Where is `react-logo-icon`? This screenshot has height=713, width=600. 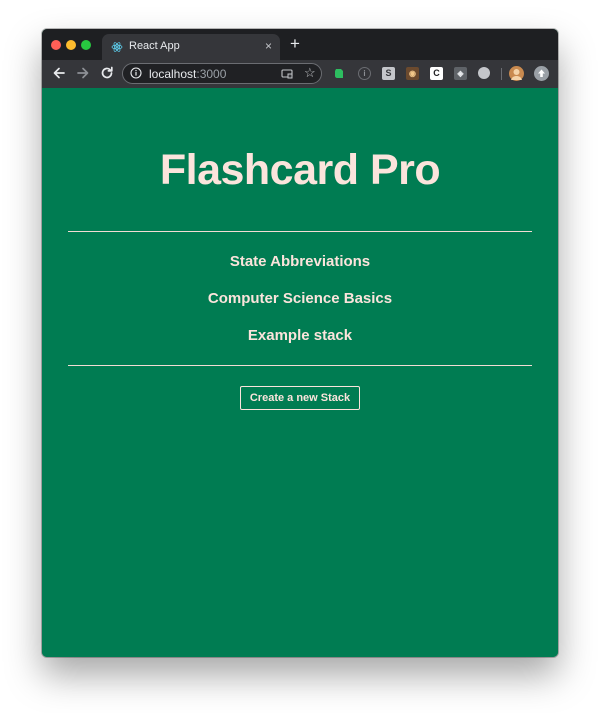
react-logo-icon is located at coordinates (117, 47).